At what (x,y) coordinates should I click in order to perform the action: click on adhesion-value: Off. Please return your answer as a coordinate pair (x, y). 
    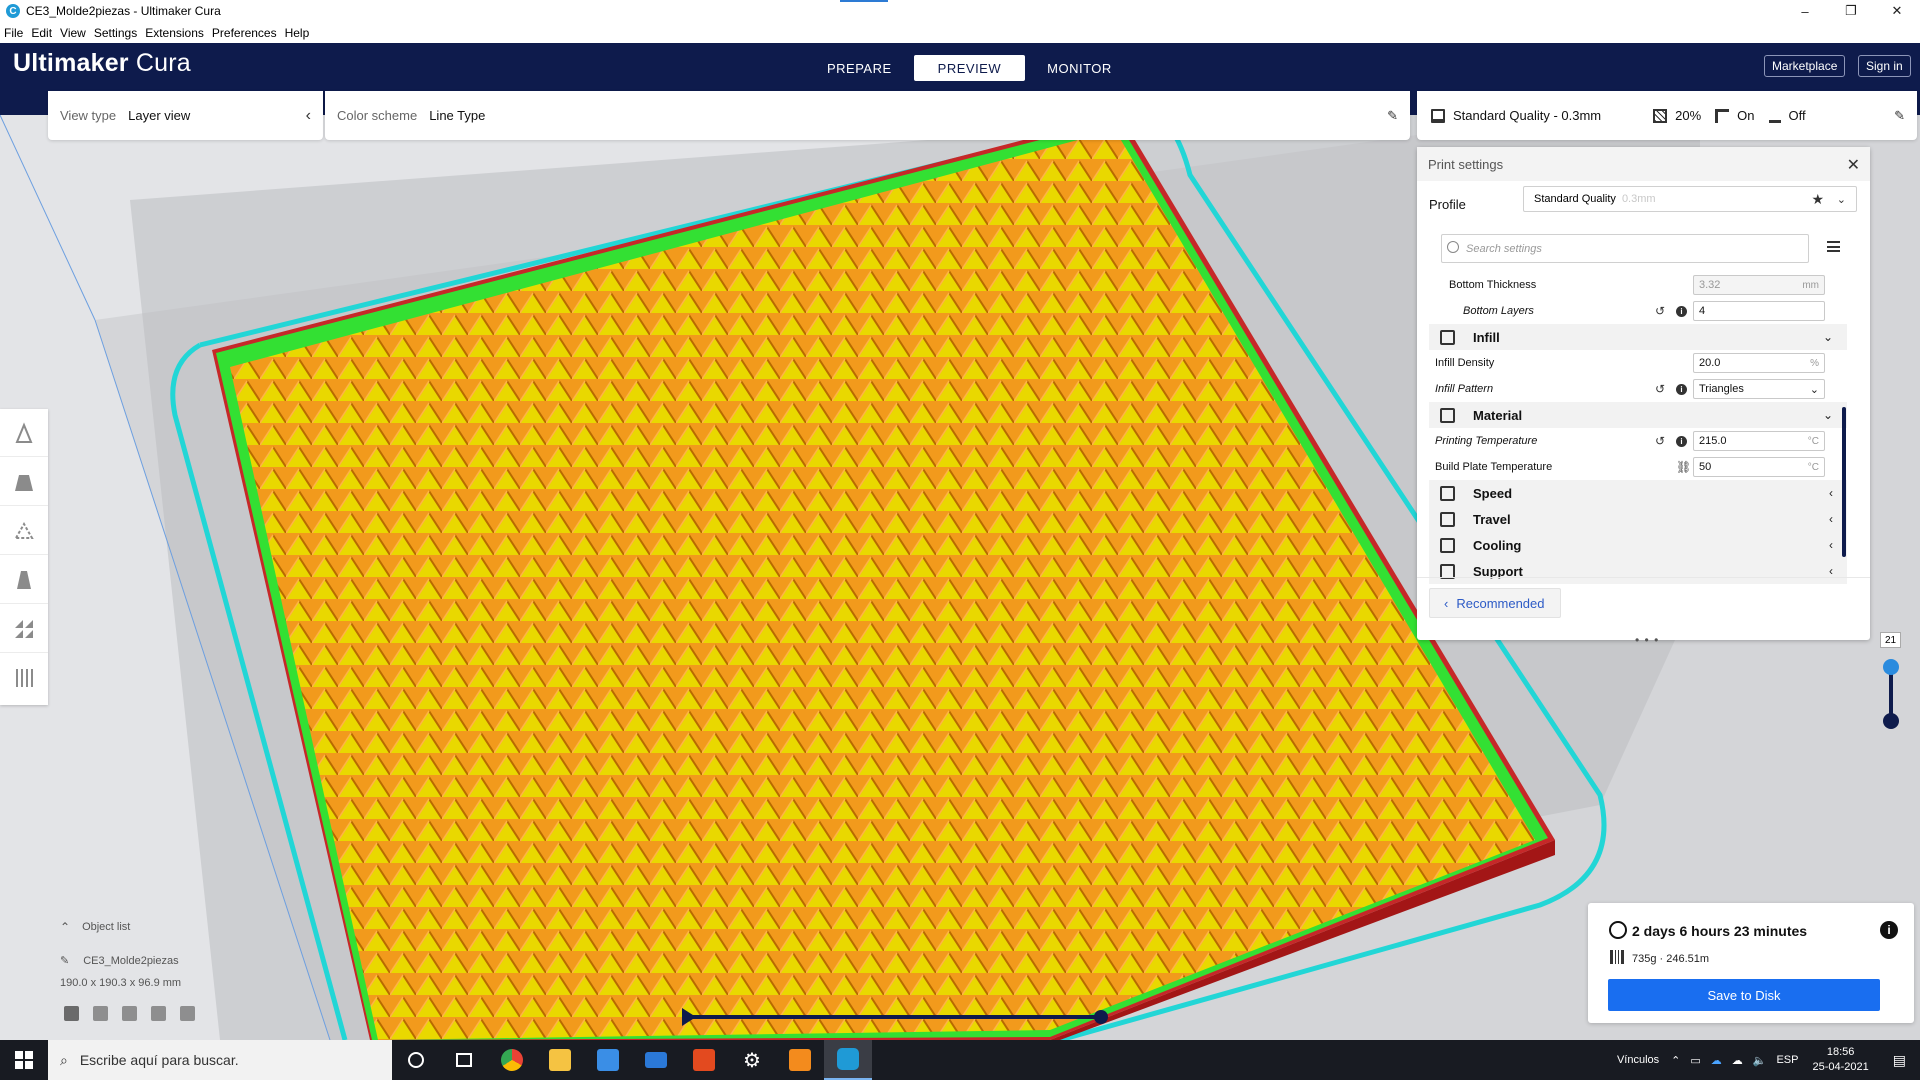
    Looking at the image, I should click on (1797, 115).